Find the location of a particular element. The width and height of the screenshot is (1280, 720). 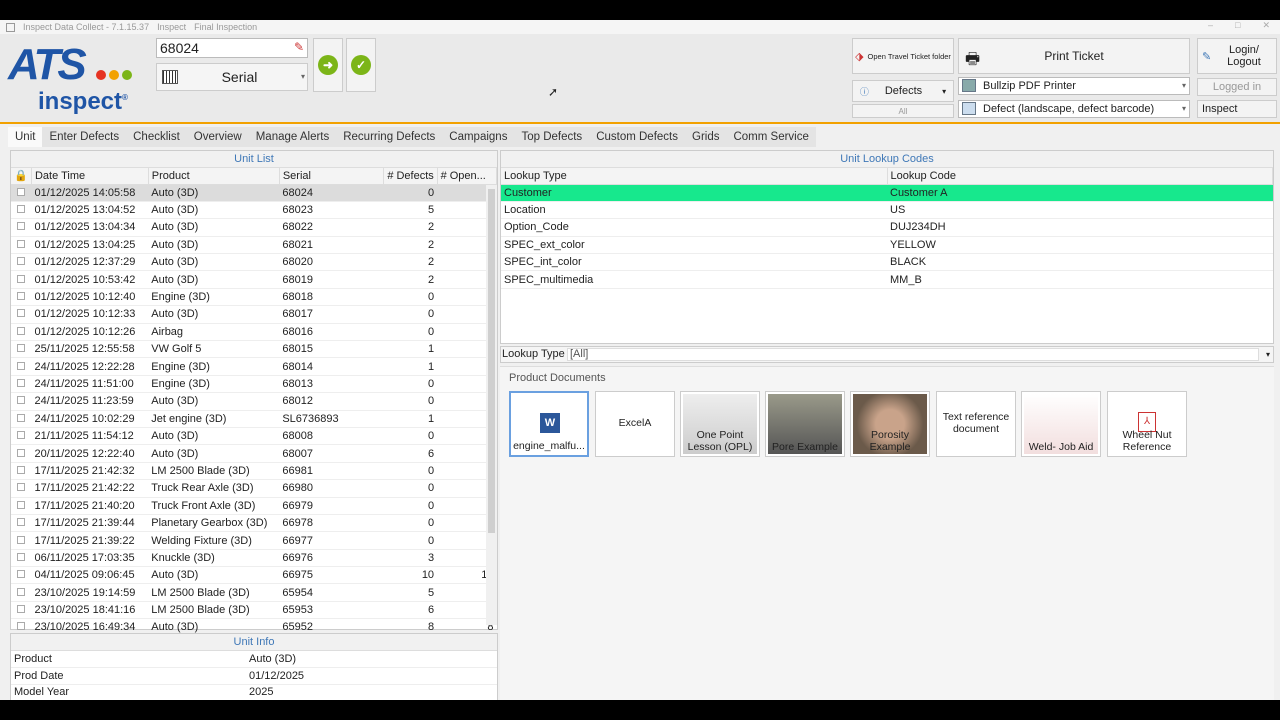

table-row: 01/12/2025 13:04:34Auto (3D)6802222 is located at coordinates (254, 227).